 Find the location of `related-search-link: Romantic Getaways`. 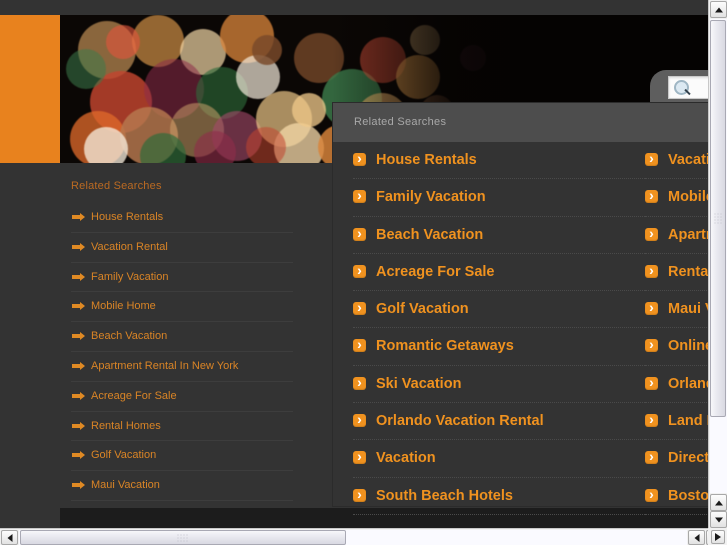

related-search-link: Romantic Getaways is located at coordinates (503, 347).